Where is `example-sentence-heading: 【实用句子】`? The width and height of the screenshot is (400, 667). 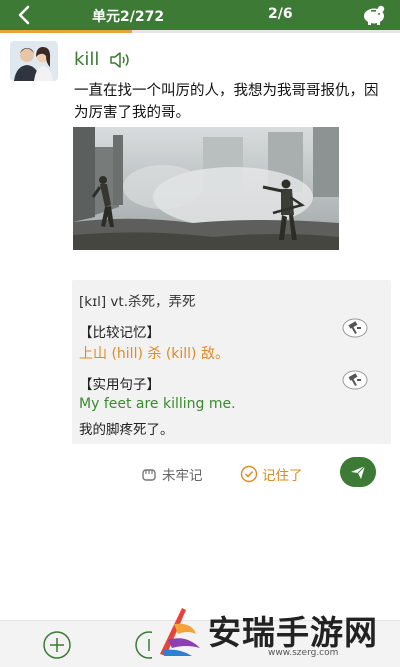
example-sentence-heading: 【实用句子】 is located at coordinates (119, 385).